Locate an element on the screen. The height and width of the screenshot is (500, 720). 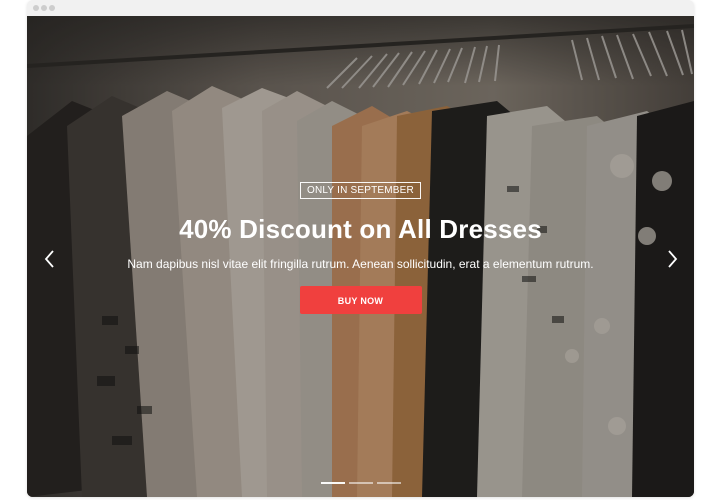
buy-now-button: BUY NOW is located at coordinates (360, 300).